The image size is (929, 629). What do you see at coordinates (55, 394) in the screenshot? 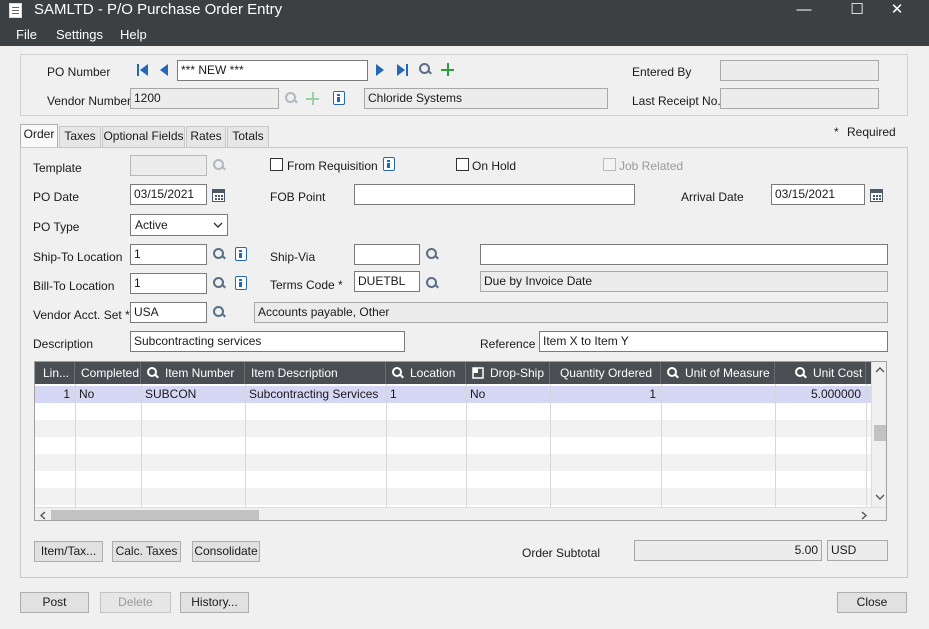
I see `cell-line: 1` at bounding box center [55, 394].